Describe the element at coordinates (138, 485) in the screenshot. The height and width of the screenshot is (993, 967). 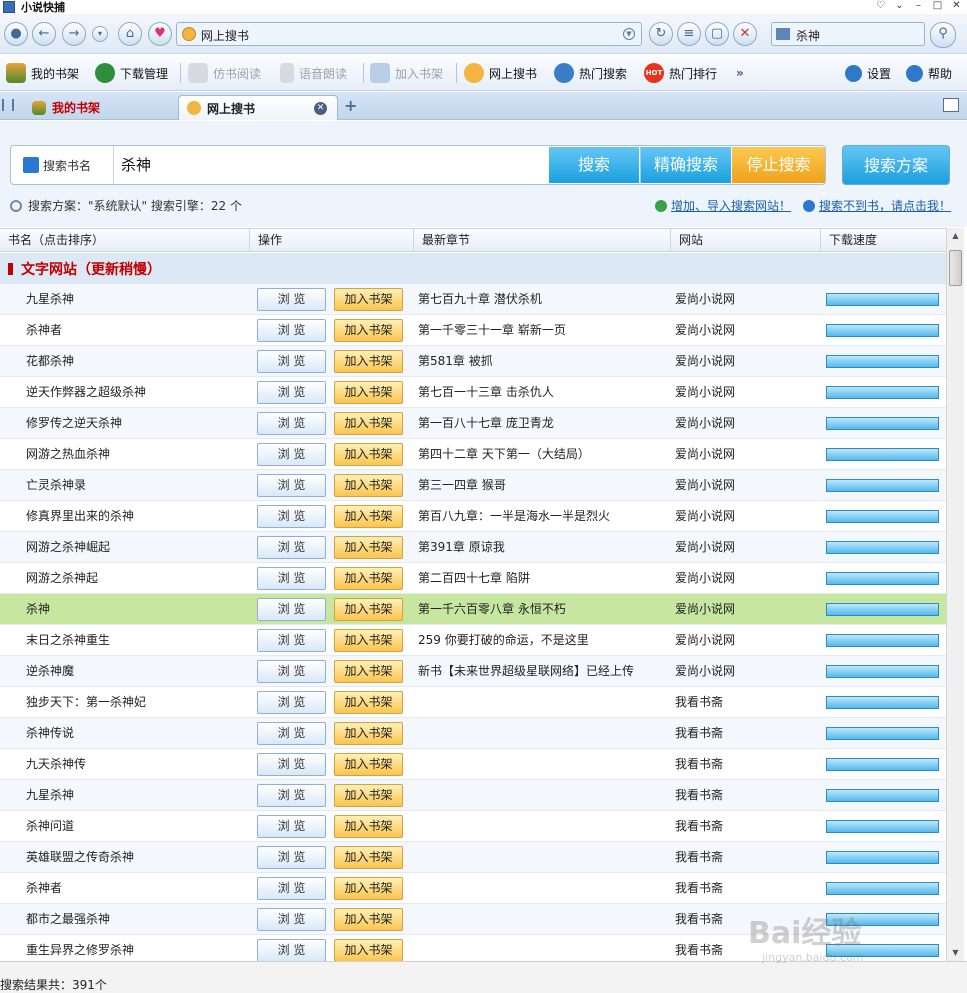
I see `book-title: 亡灵杀神录` at that location.